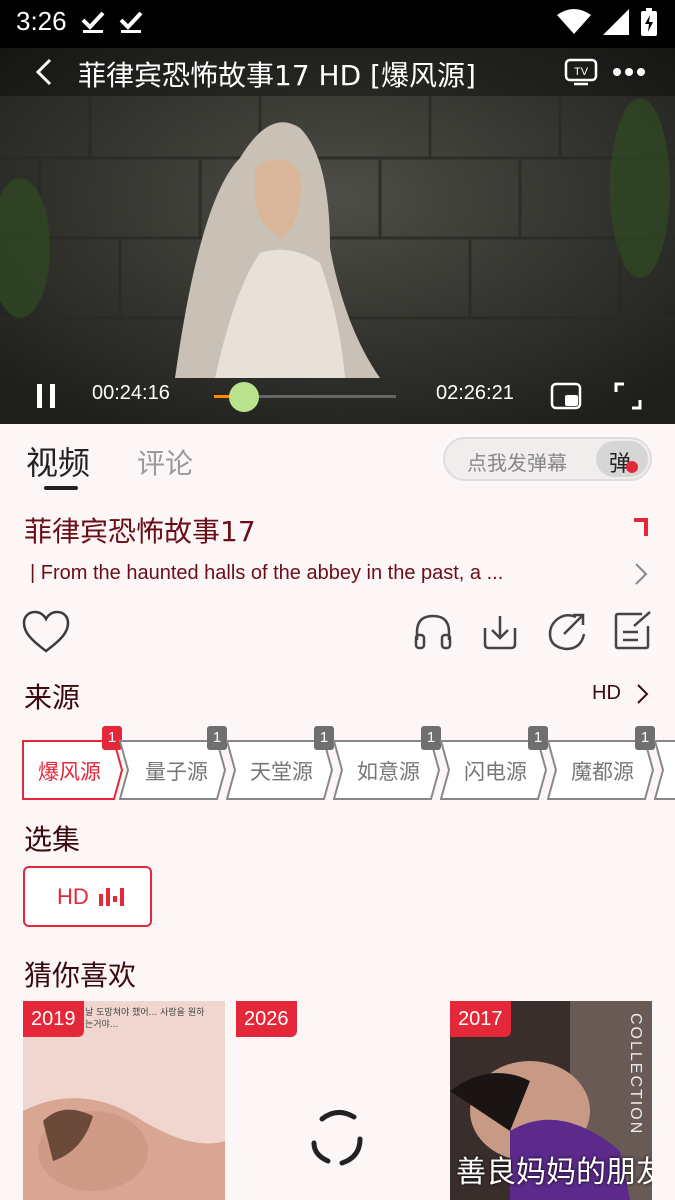  I want to click on svg-text: TV, so click(581, 72).